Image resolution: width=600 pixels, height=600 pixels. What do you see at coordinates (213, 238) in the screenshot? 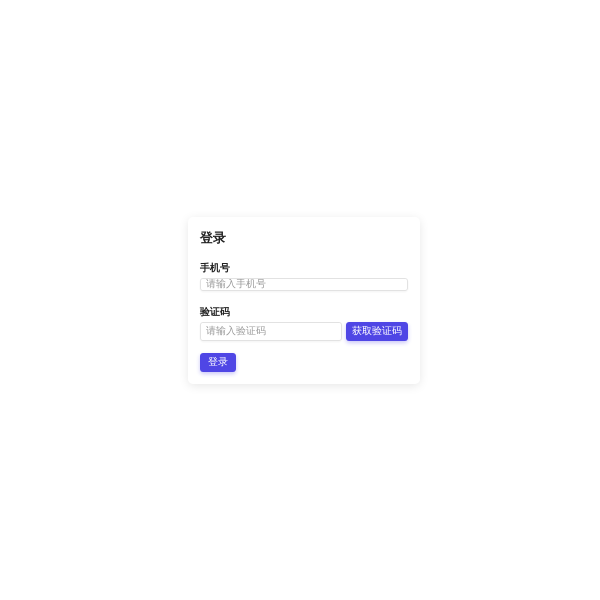
I see `login-title: 登录` at bounding box center [213, 238].